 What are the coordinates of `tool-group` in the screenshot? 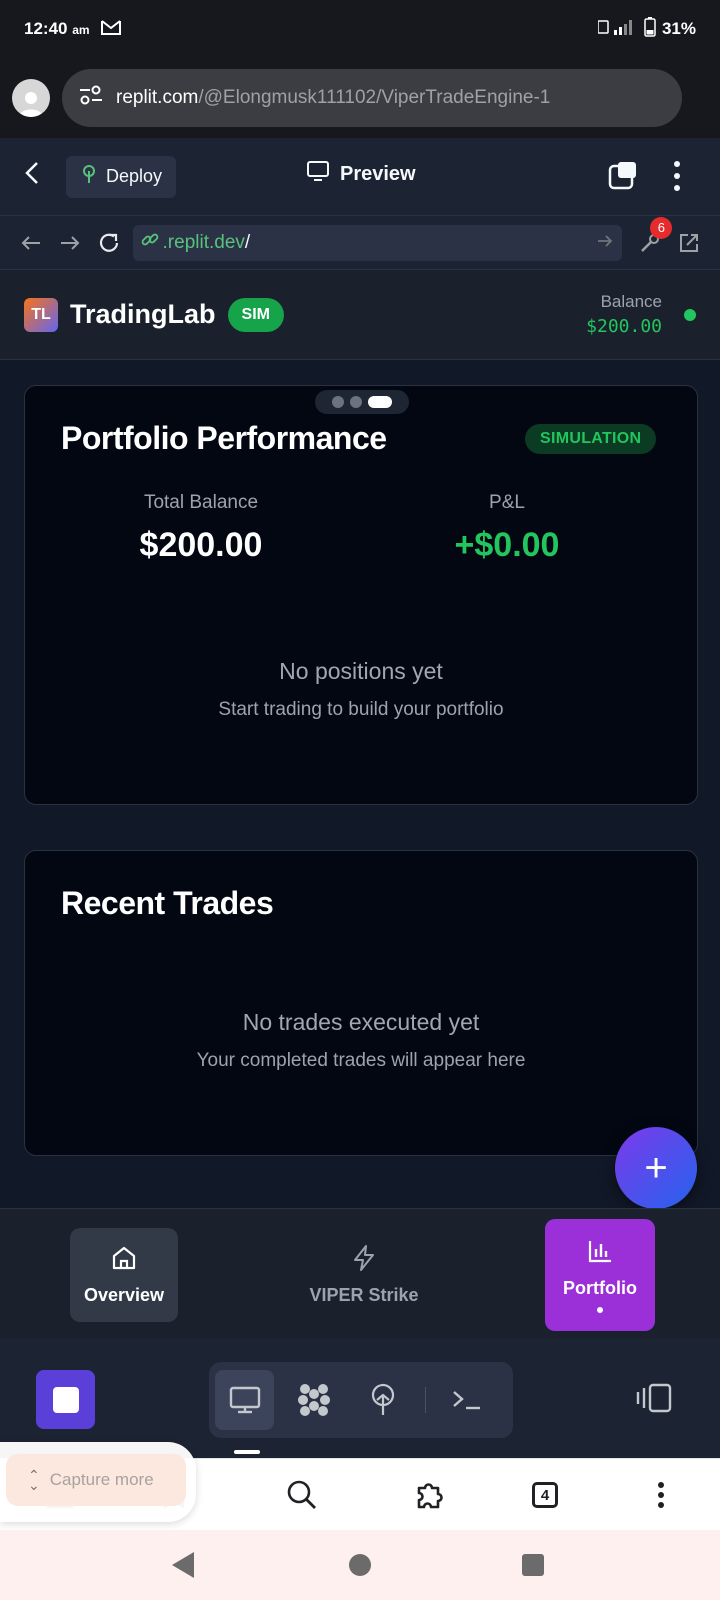 It's located at (361, 1400).